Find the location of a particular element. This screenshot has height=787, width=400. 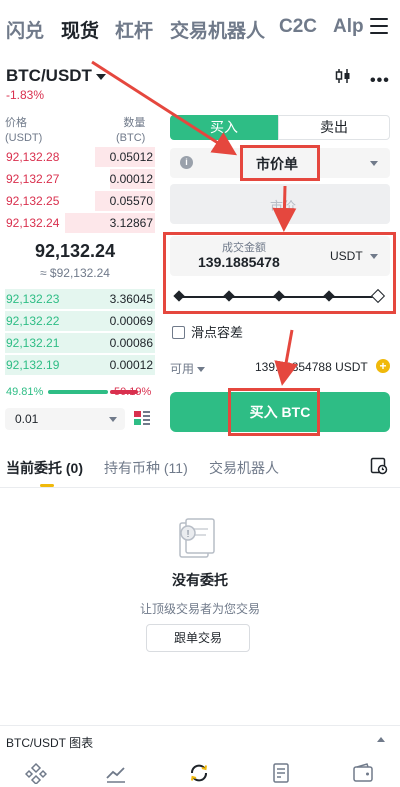

highlight-amount is located at coordinates (279, 273).